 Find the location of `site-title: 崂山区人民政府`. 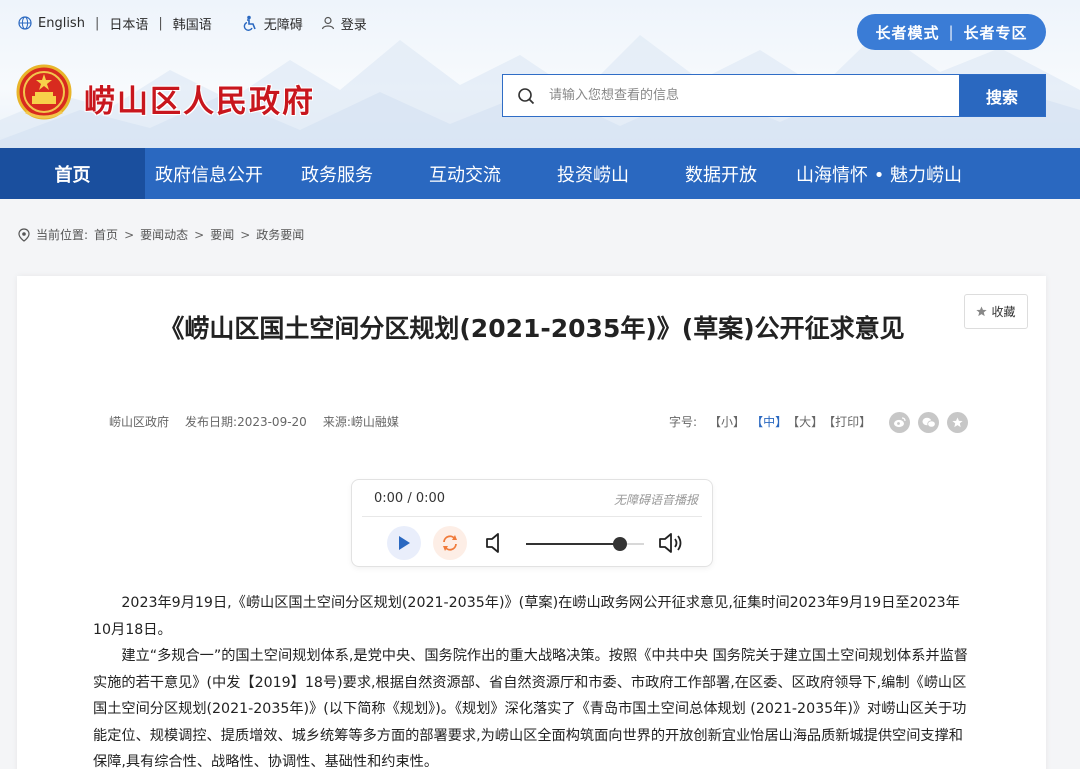

site-title: 崂山区人民政府 is located at coordinates (199, 98).